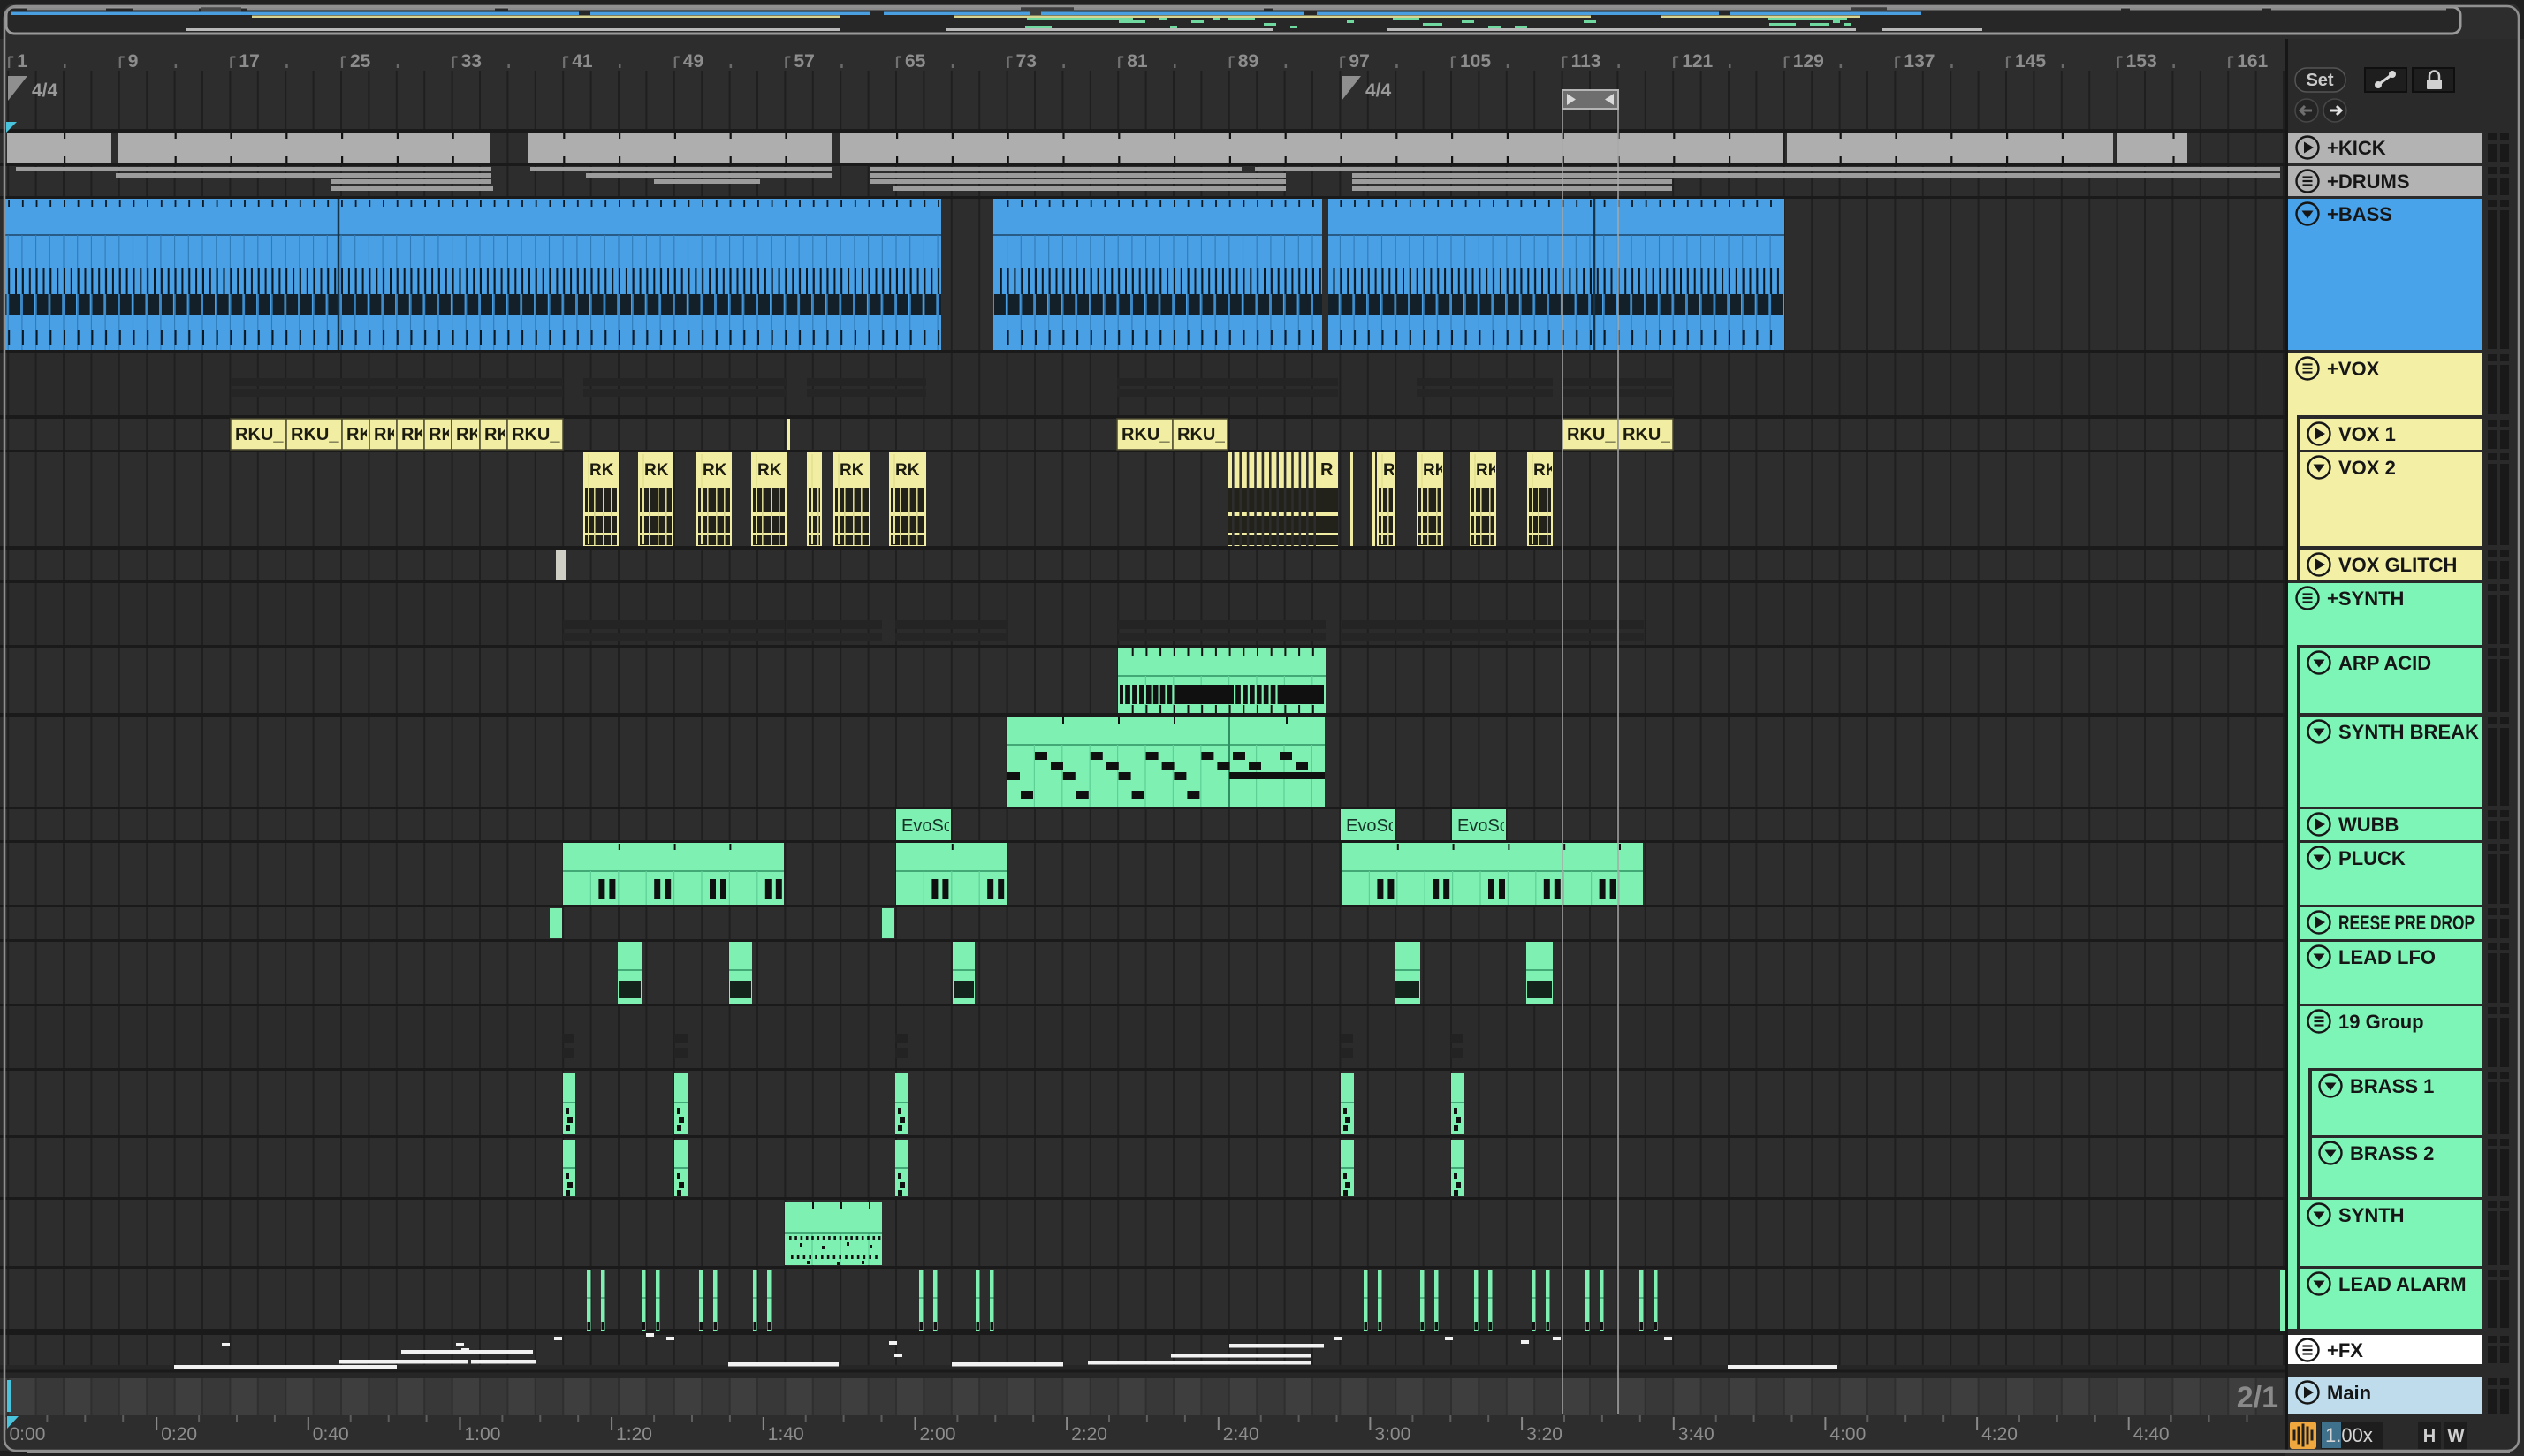  What do you see at coordinates (2384, 663) in the screenshot?
I see `svg-text: ARP ACID` at bounding box center [2384, 663].